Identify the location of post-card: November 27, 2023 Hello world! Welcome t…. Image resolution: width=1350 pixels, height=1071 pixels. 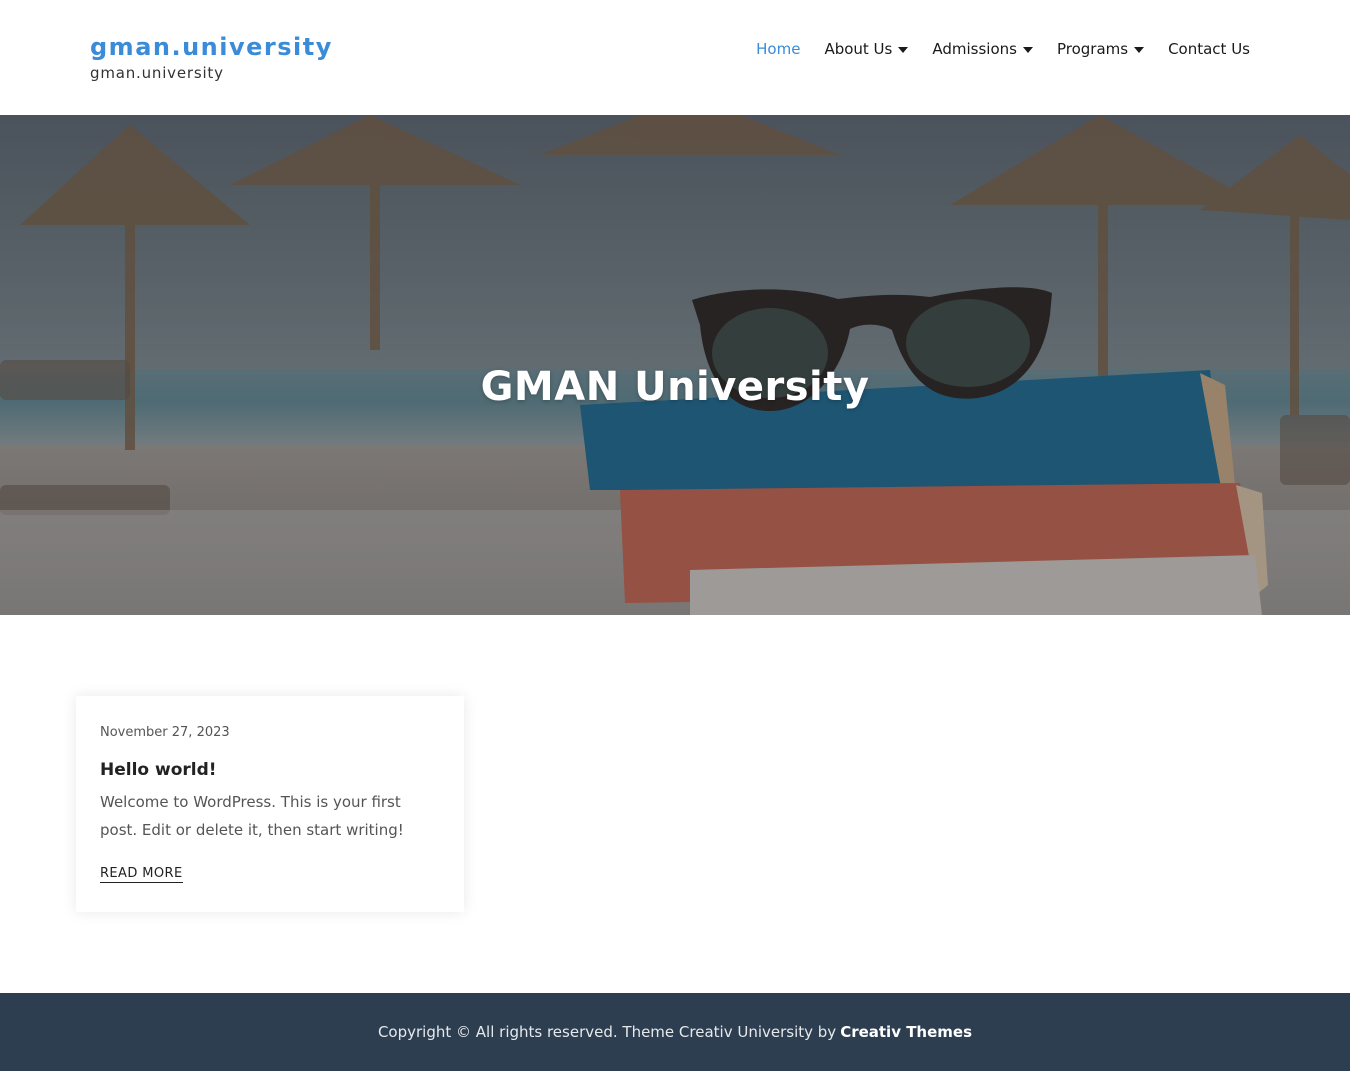
(270, 804).